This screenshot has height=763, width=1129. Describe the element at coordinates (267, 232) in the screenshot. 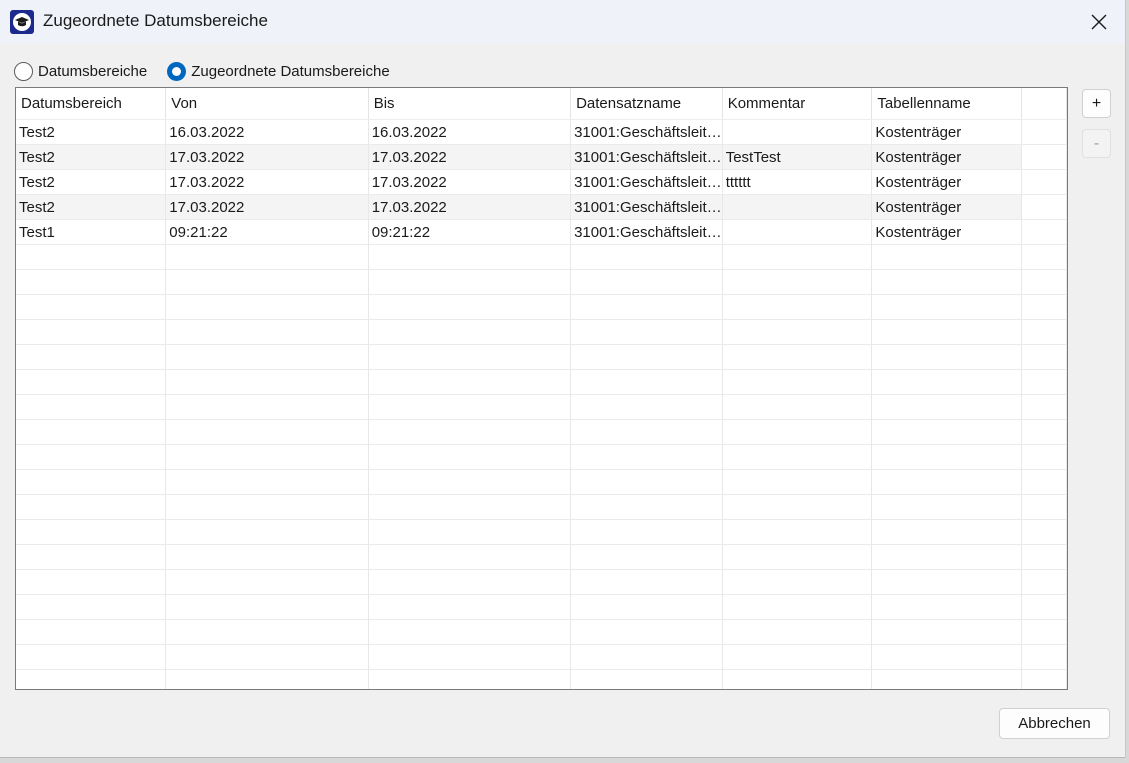

I see `cell-von: 09:21:22` at that location.